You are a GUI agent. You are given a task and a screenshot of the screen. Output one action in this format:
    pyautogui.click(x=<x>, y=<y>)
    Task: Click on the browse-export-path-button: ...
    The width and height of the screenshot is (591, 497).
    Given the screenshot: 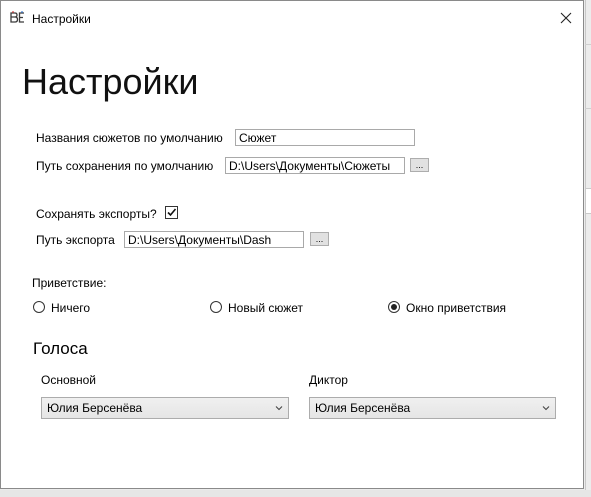 What is the action you would take?
    pyautogui.click(x=319, y=239)
    